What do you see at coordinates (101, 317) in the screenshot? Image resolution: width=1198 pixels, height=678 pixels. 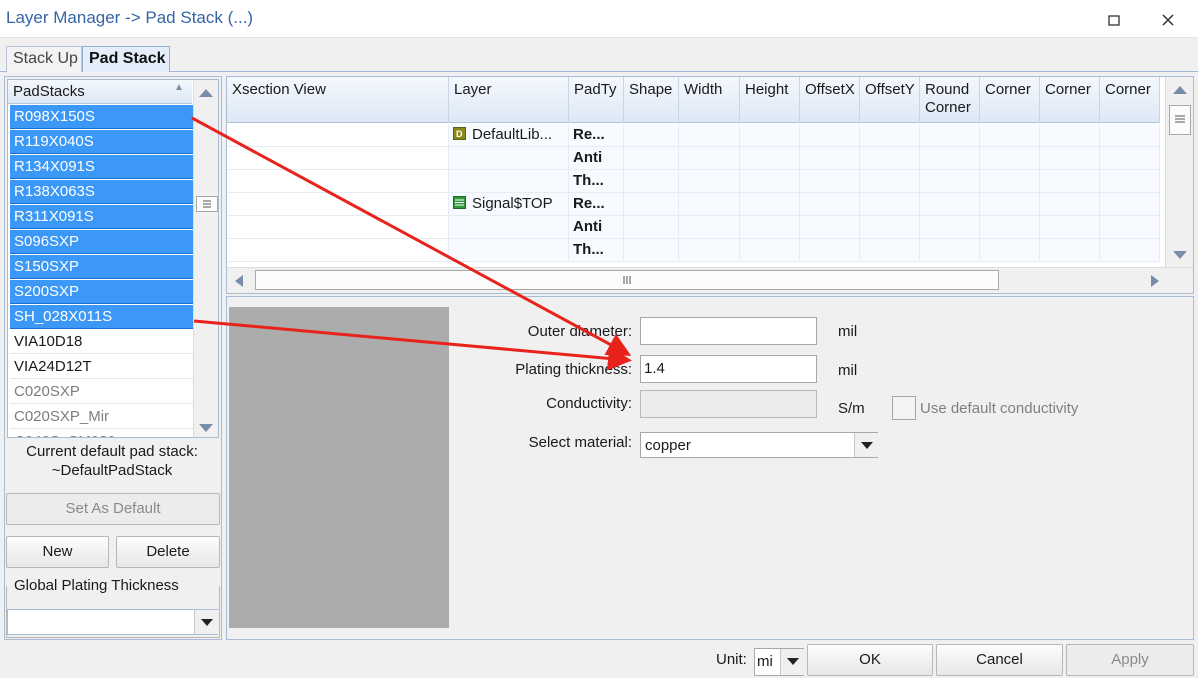 I see `padstack-list-item: SH_028X011S` at bounding box center [101, 317].